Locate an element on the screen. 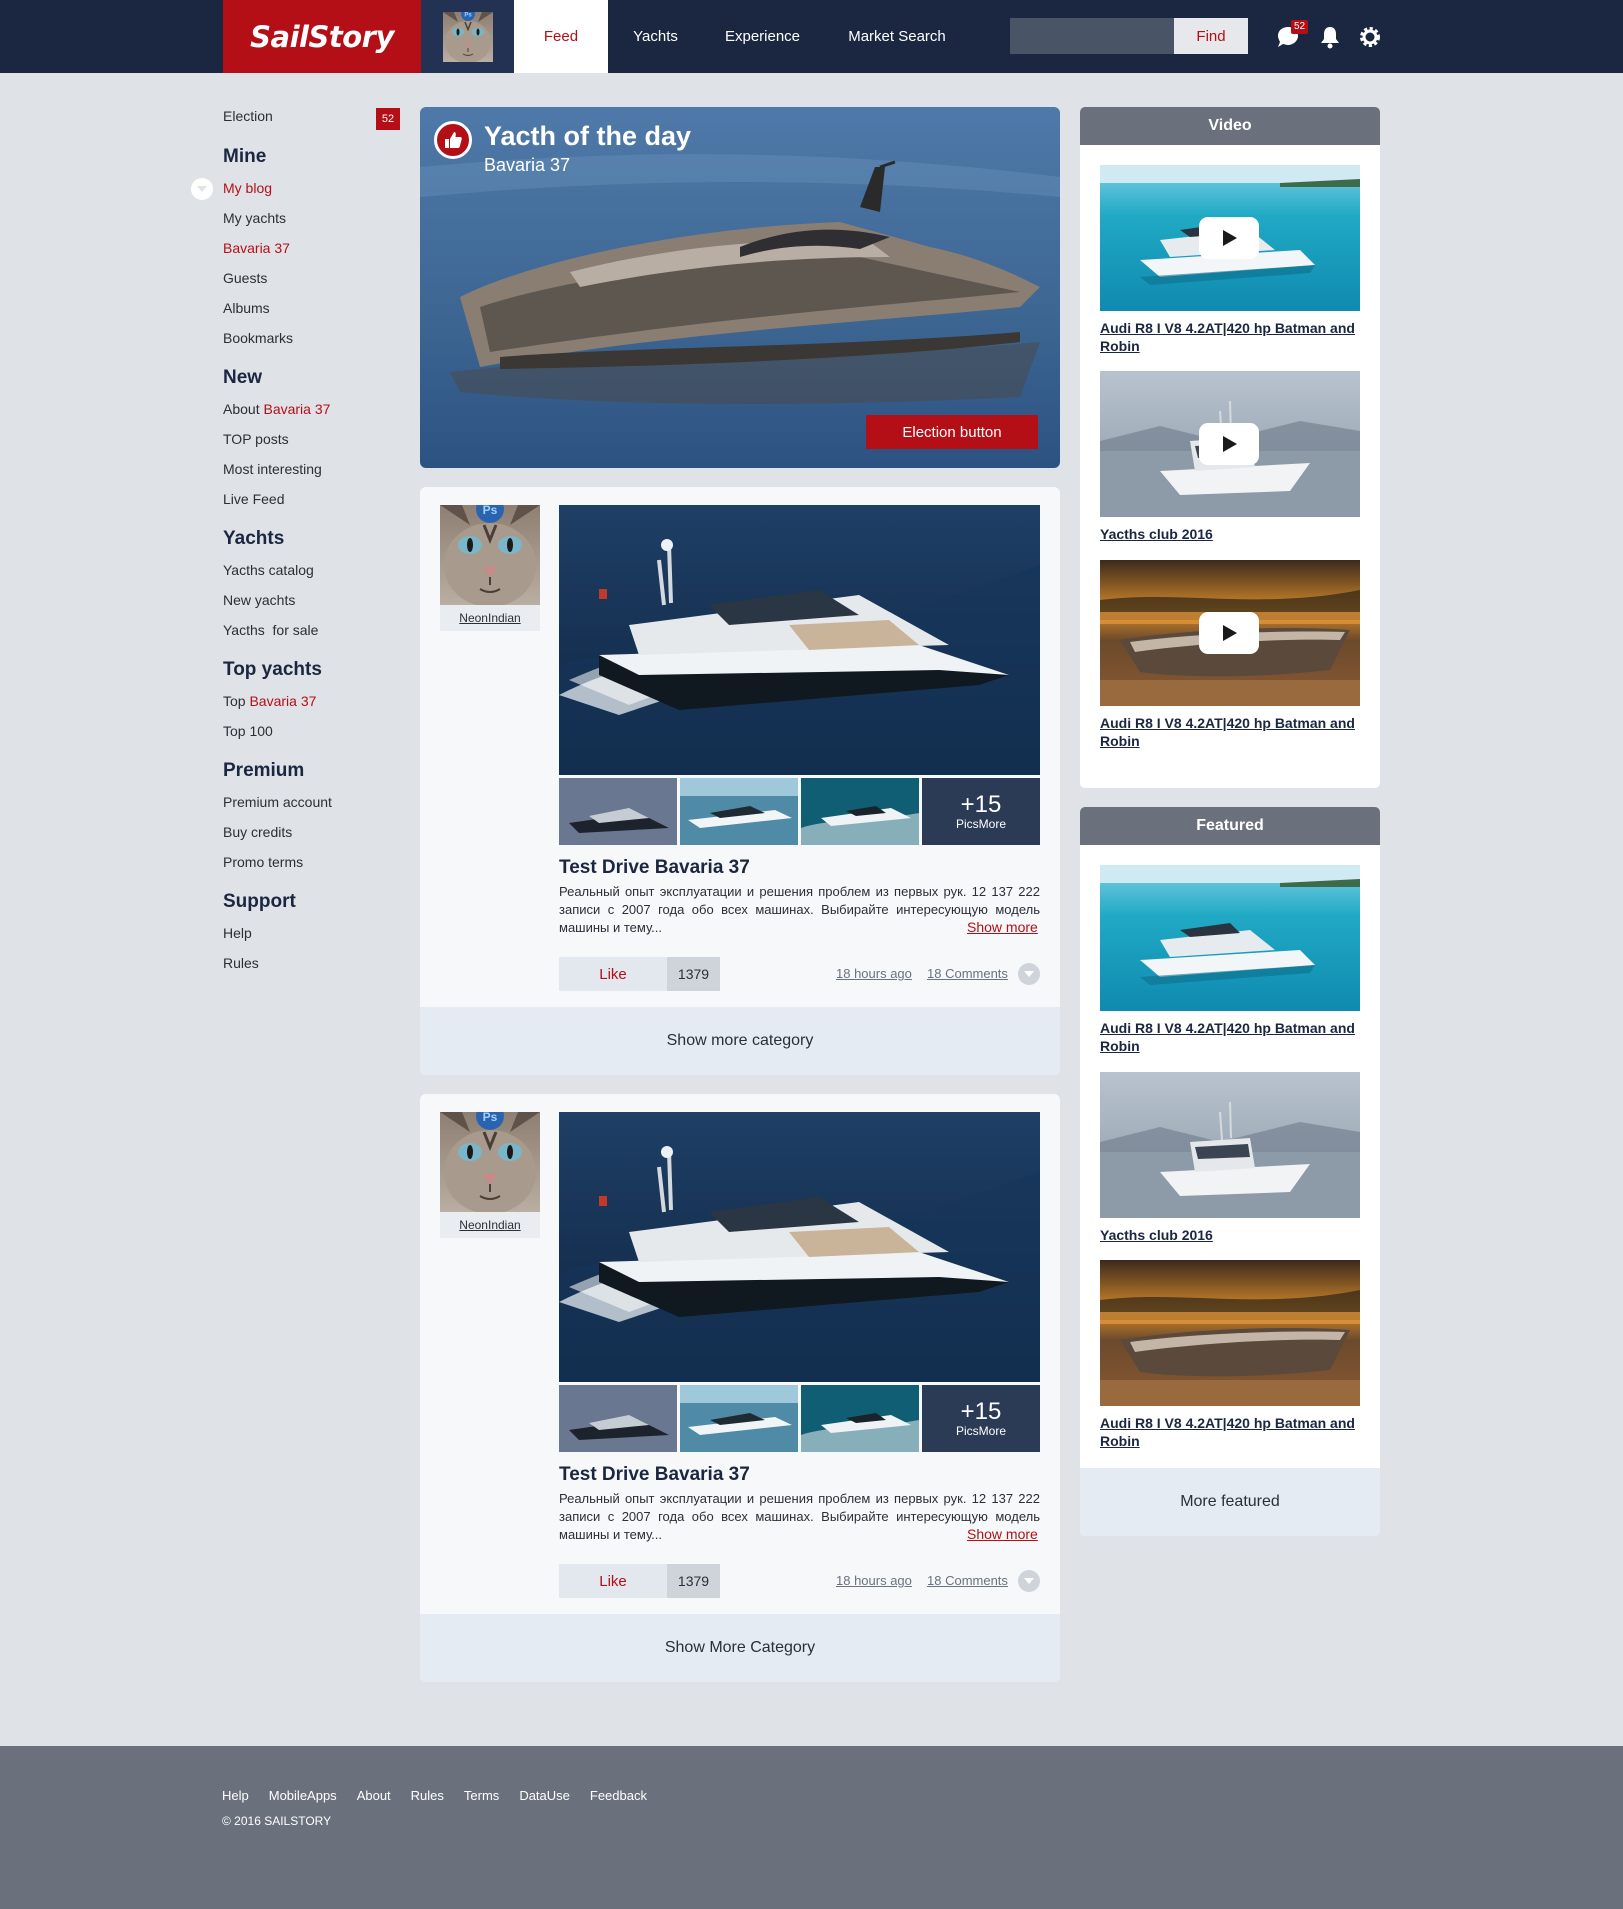 Image resolution: width=1623 pixels, height=1909 pixels. logo: SailStory is located at coordinates (322, 36).